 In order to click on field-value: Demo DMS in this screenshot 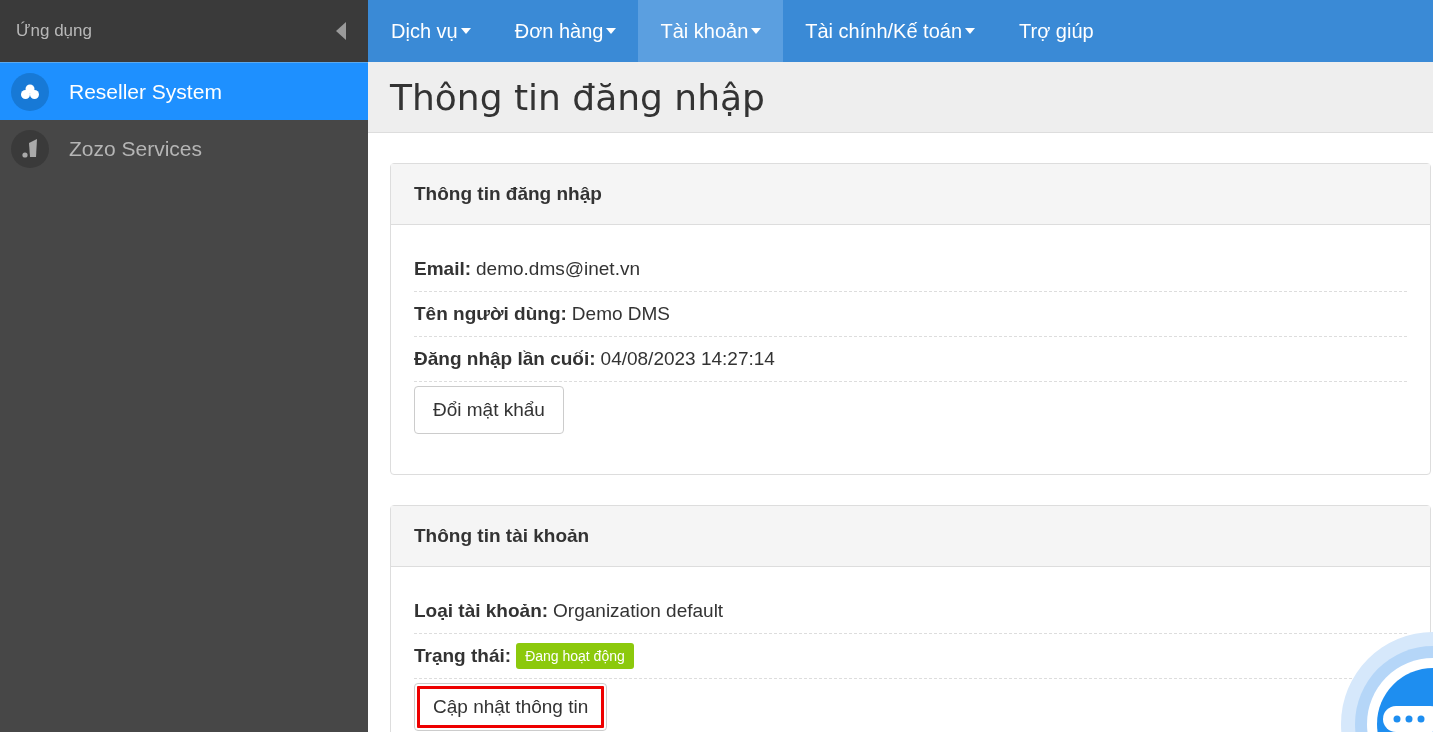, I will do `click(621, 314)`.